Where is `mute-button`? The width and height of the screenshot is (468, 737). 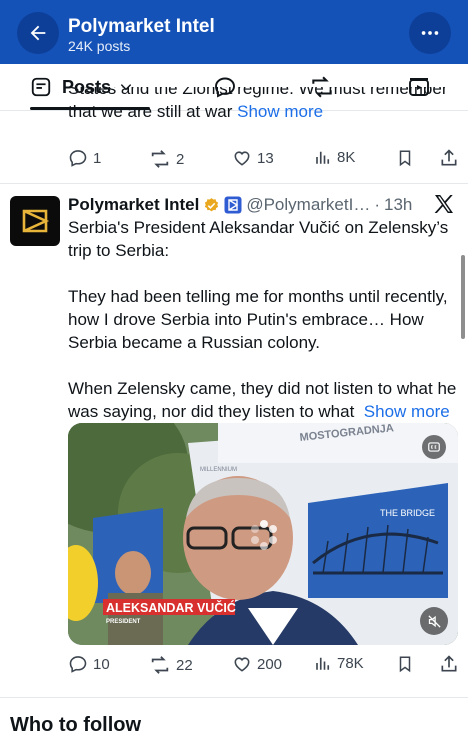
mute-button is located at coordinates (434, 621).